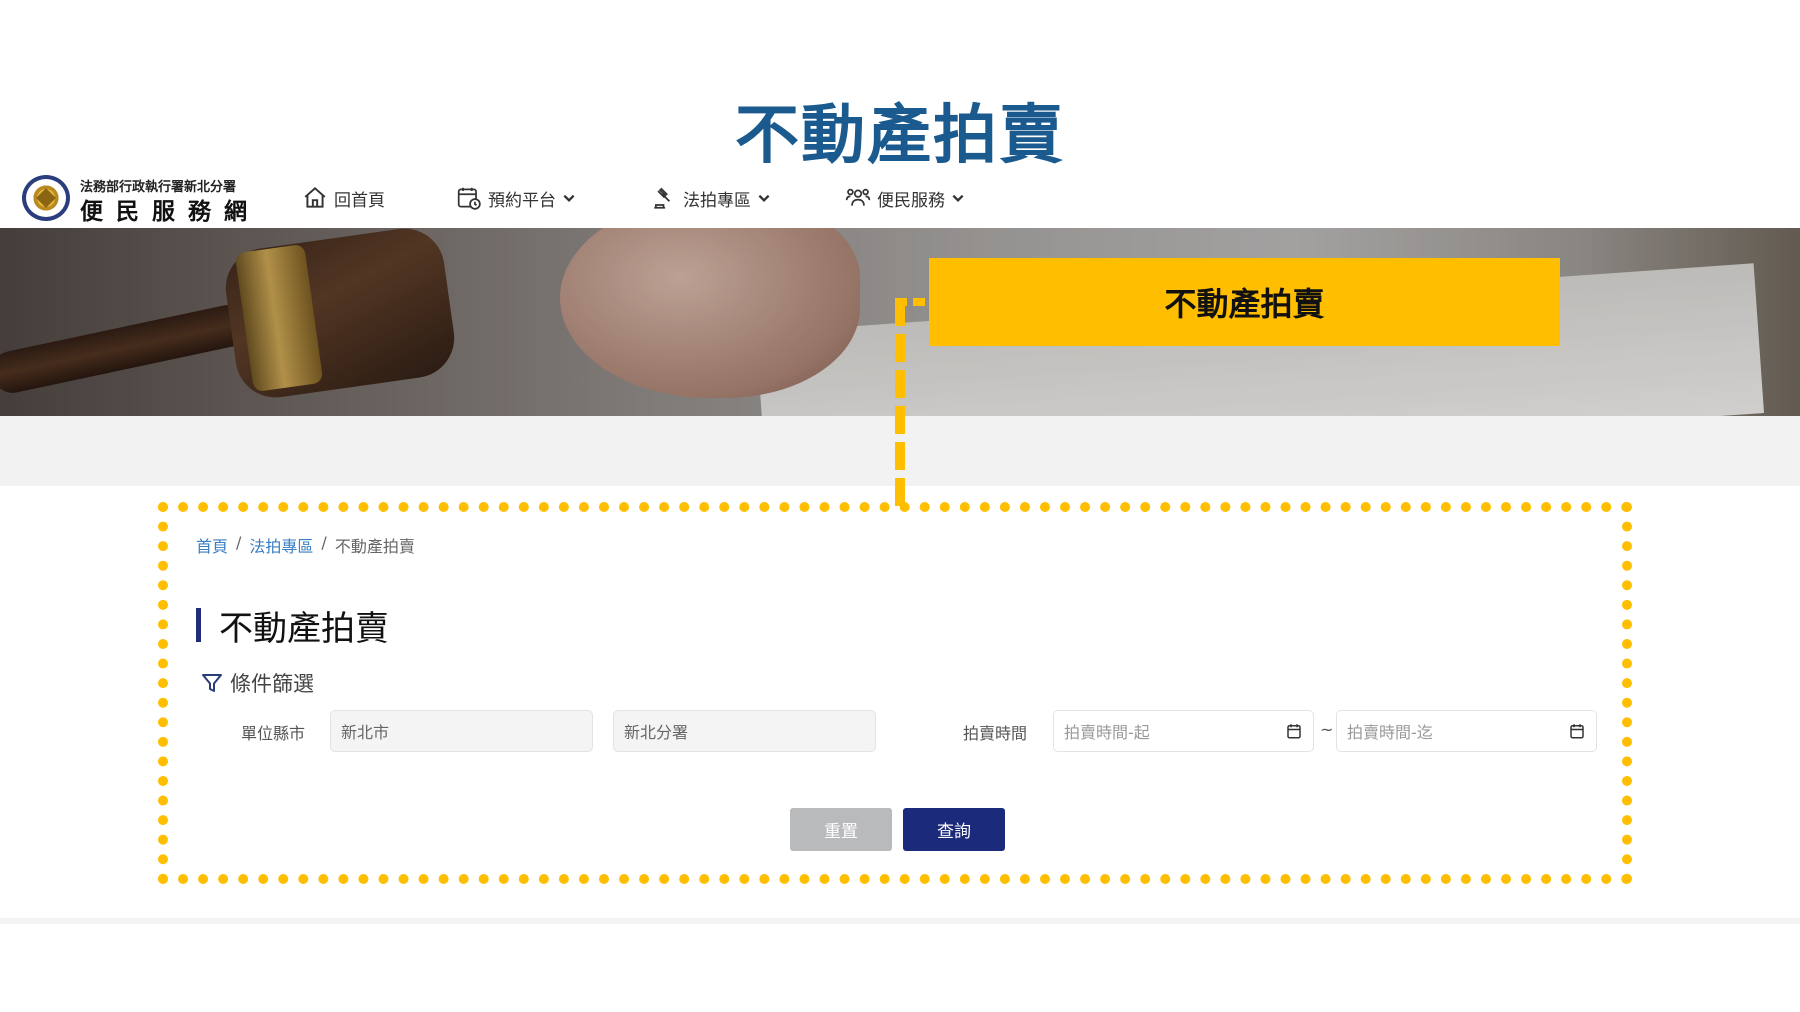  I want to click on filter-icon, so click(212, 683).